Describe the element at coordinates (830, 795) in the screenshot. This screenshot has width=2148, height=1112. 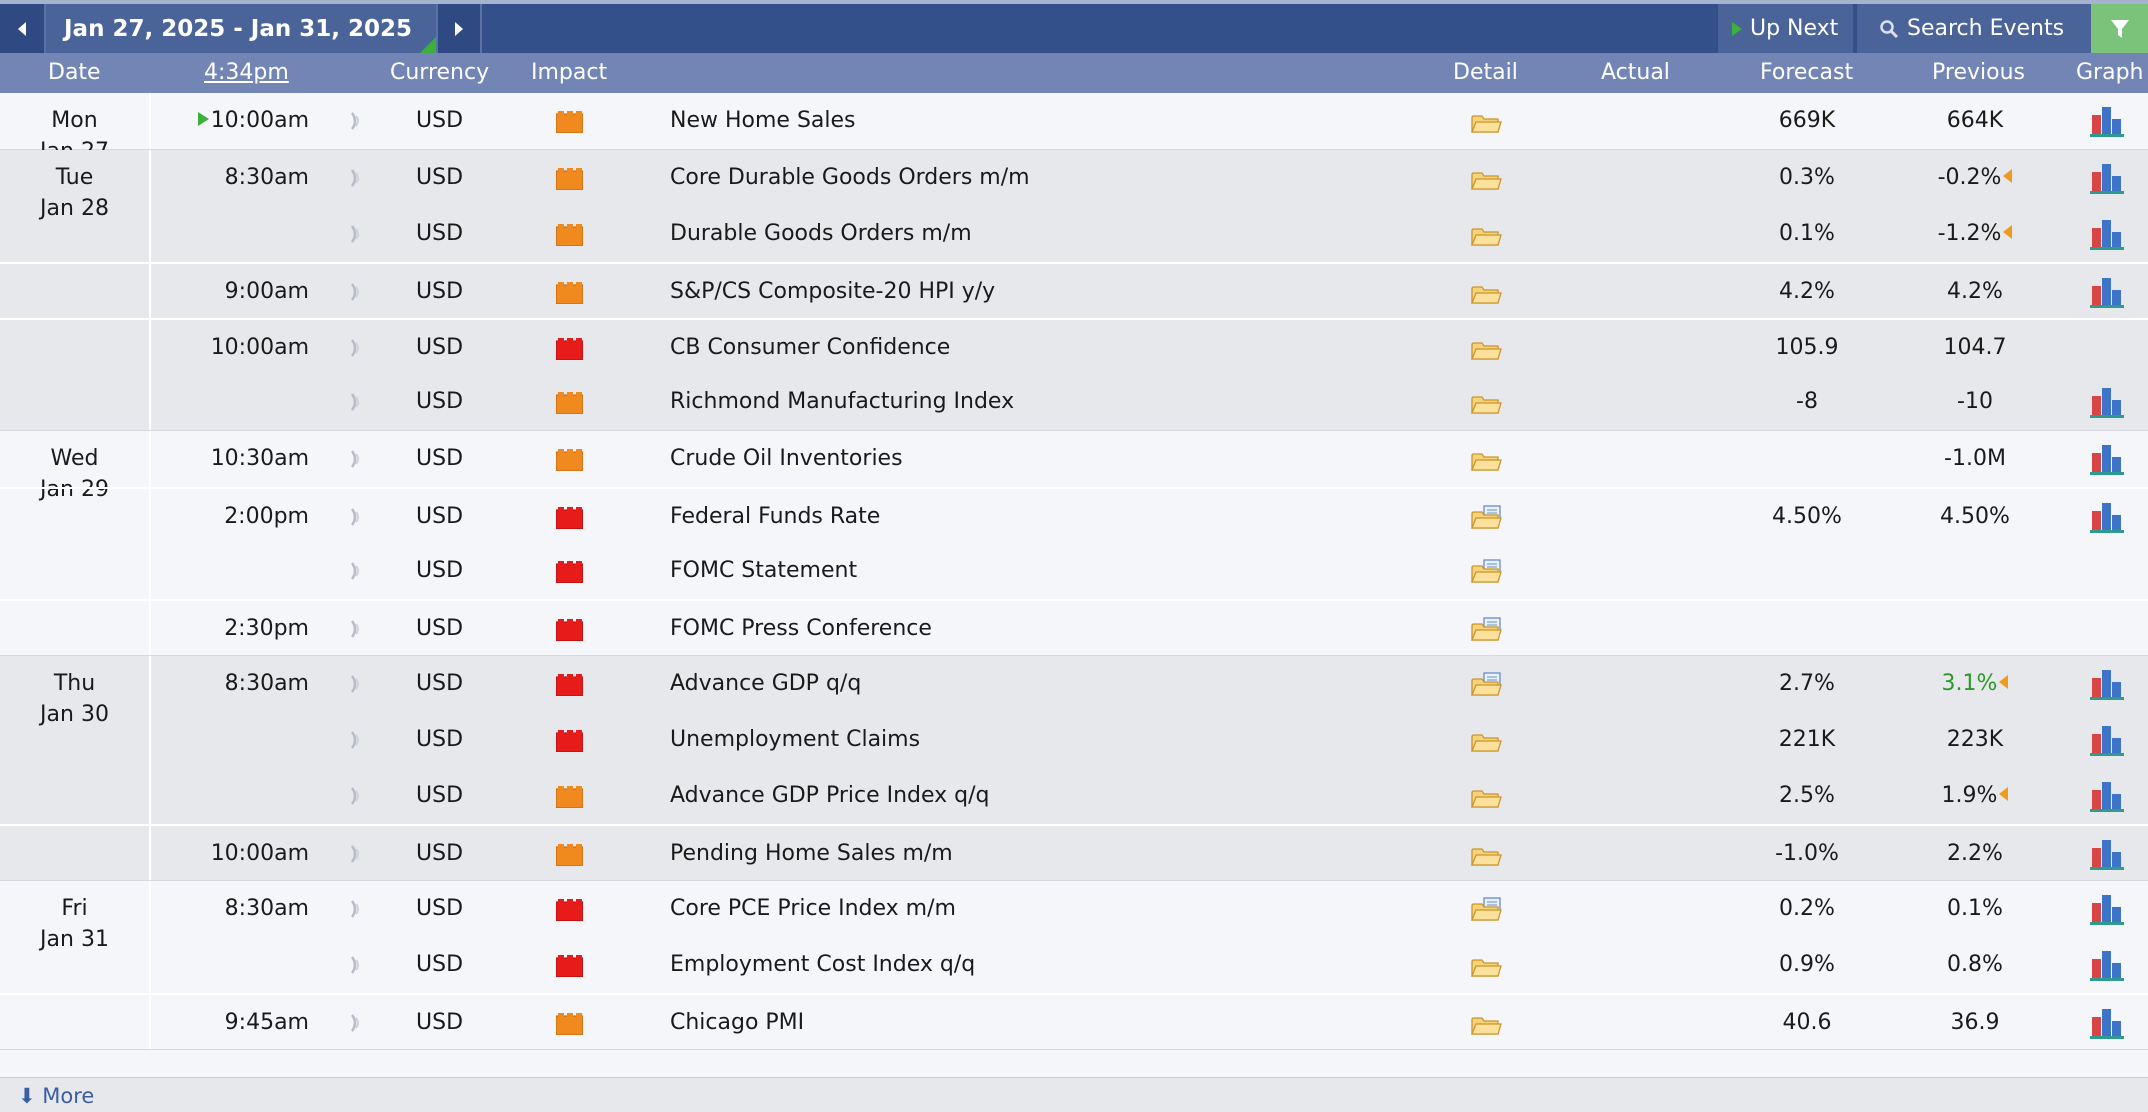
I see `event-title: Advance GDP Price Index q/q` at that location.